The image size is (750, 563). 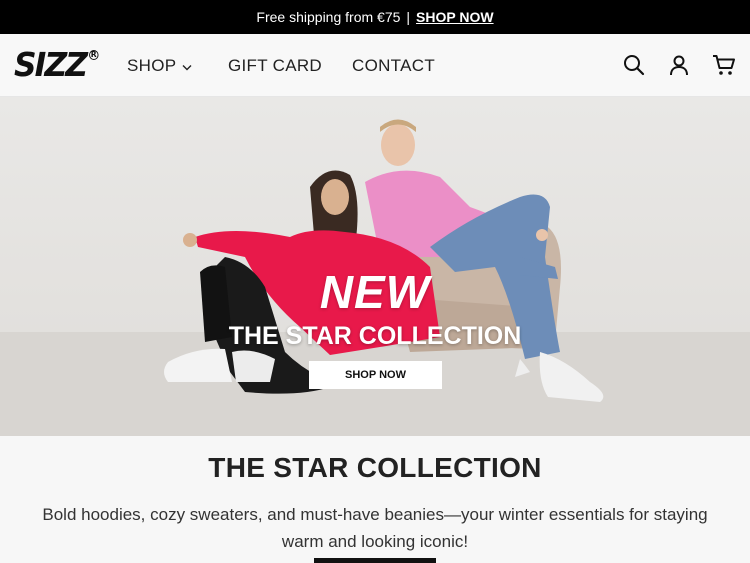 I want to click on nav-item-contact: CONTACT, so click(x=393, y=66).